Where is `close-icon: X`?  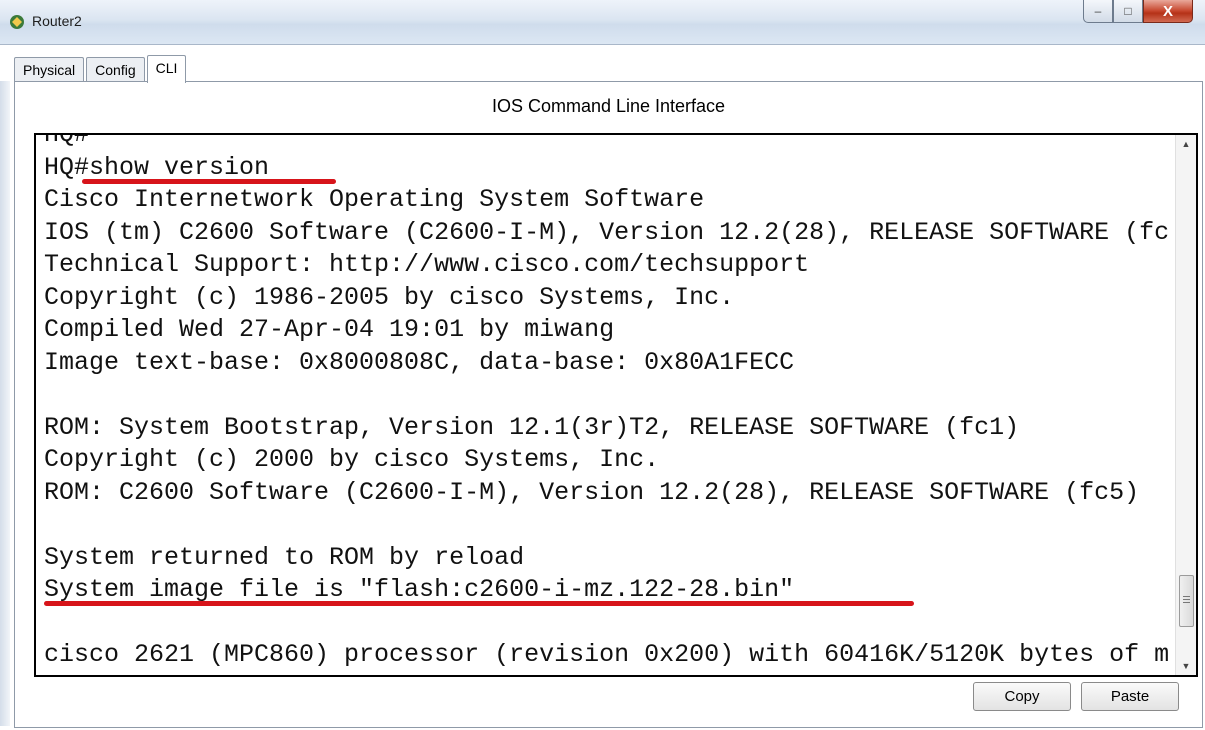 close-icon: X is located at coordinates (1167, 11).